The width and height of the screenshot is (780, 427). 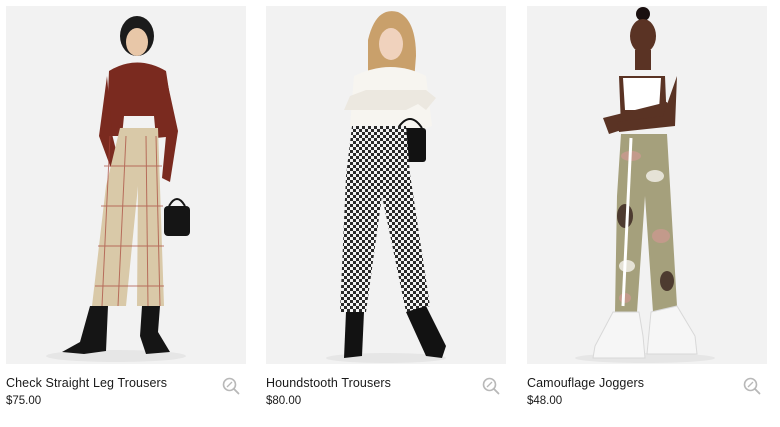 I want to click on product-price: $80.00, so click(x=284, y=401).